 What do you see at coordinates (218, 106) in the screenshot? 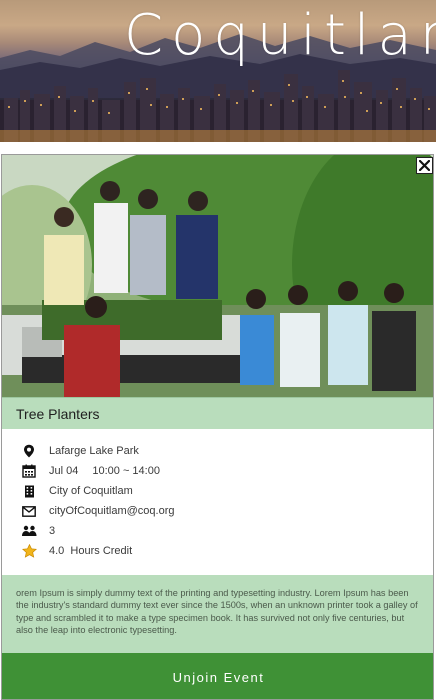
I see `skyline-illustration` at bounding box center [218, 106].